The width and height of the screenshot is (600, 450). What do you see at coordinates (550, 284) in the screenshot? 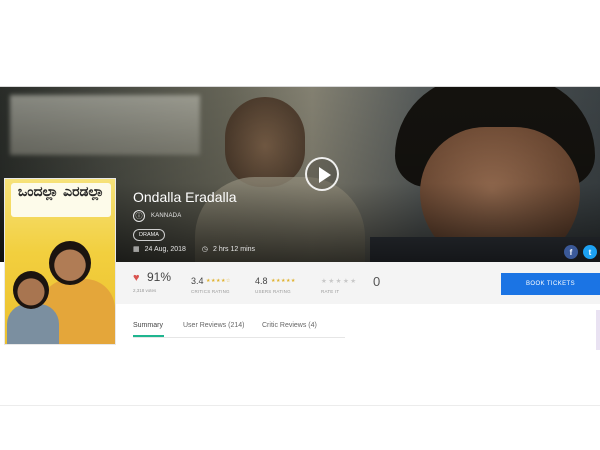
I see `book-tickets-button: BOOK TICKETS` at bounding box center [550, 284].